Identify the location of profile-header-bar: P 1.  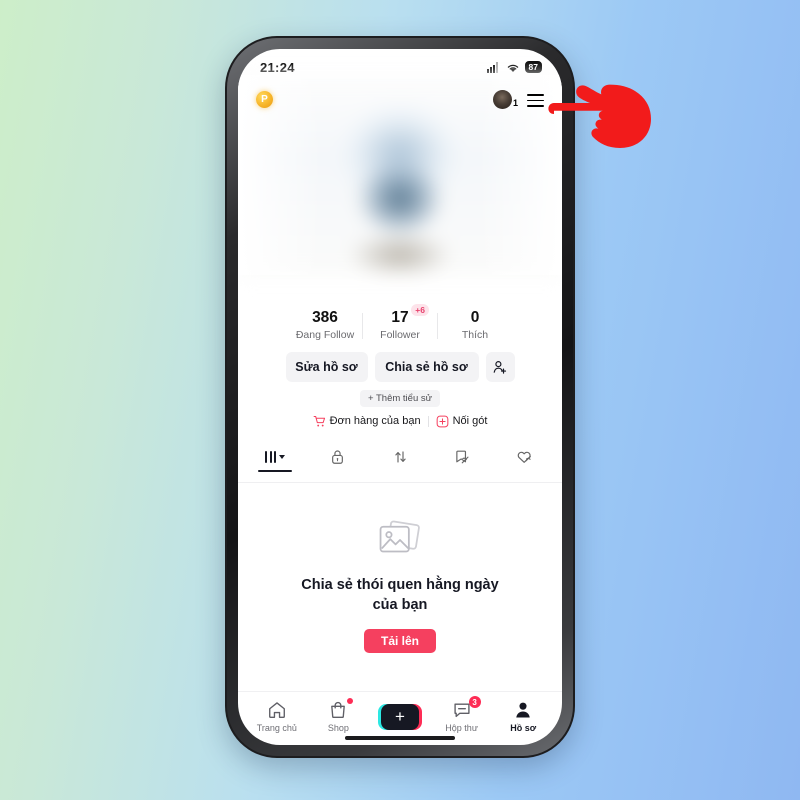
(400, 99).